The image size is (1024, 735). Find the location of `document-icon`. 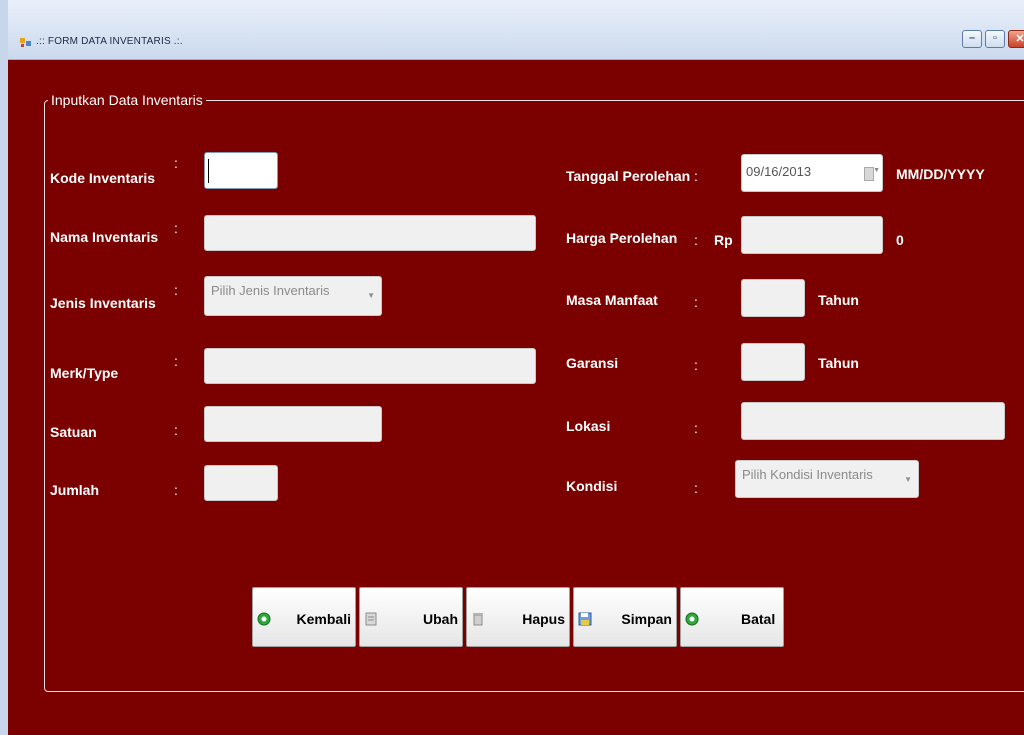

document-icon is located at coordinates (371, 619).